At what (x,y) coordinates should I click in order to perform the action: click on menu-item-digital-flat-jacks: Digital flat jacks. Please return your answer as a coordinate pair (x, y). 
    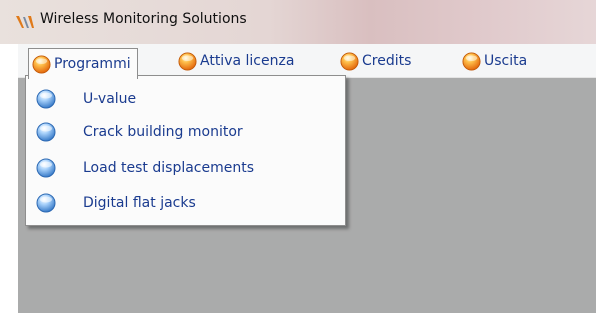
    Looking at the image, I should click on (116, 203).